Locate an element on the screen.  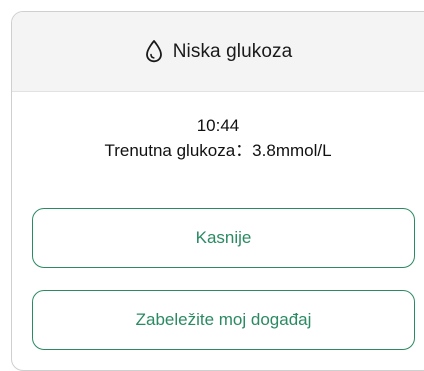
dialog-title: Niska glukoza is located at coordinates (232, 51).